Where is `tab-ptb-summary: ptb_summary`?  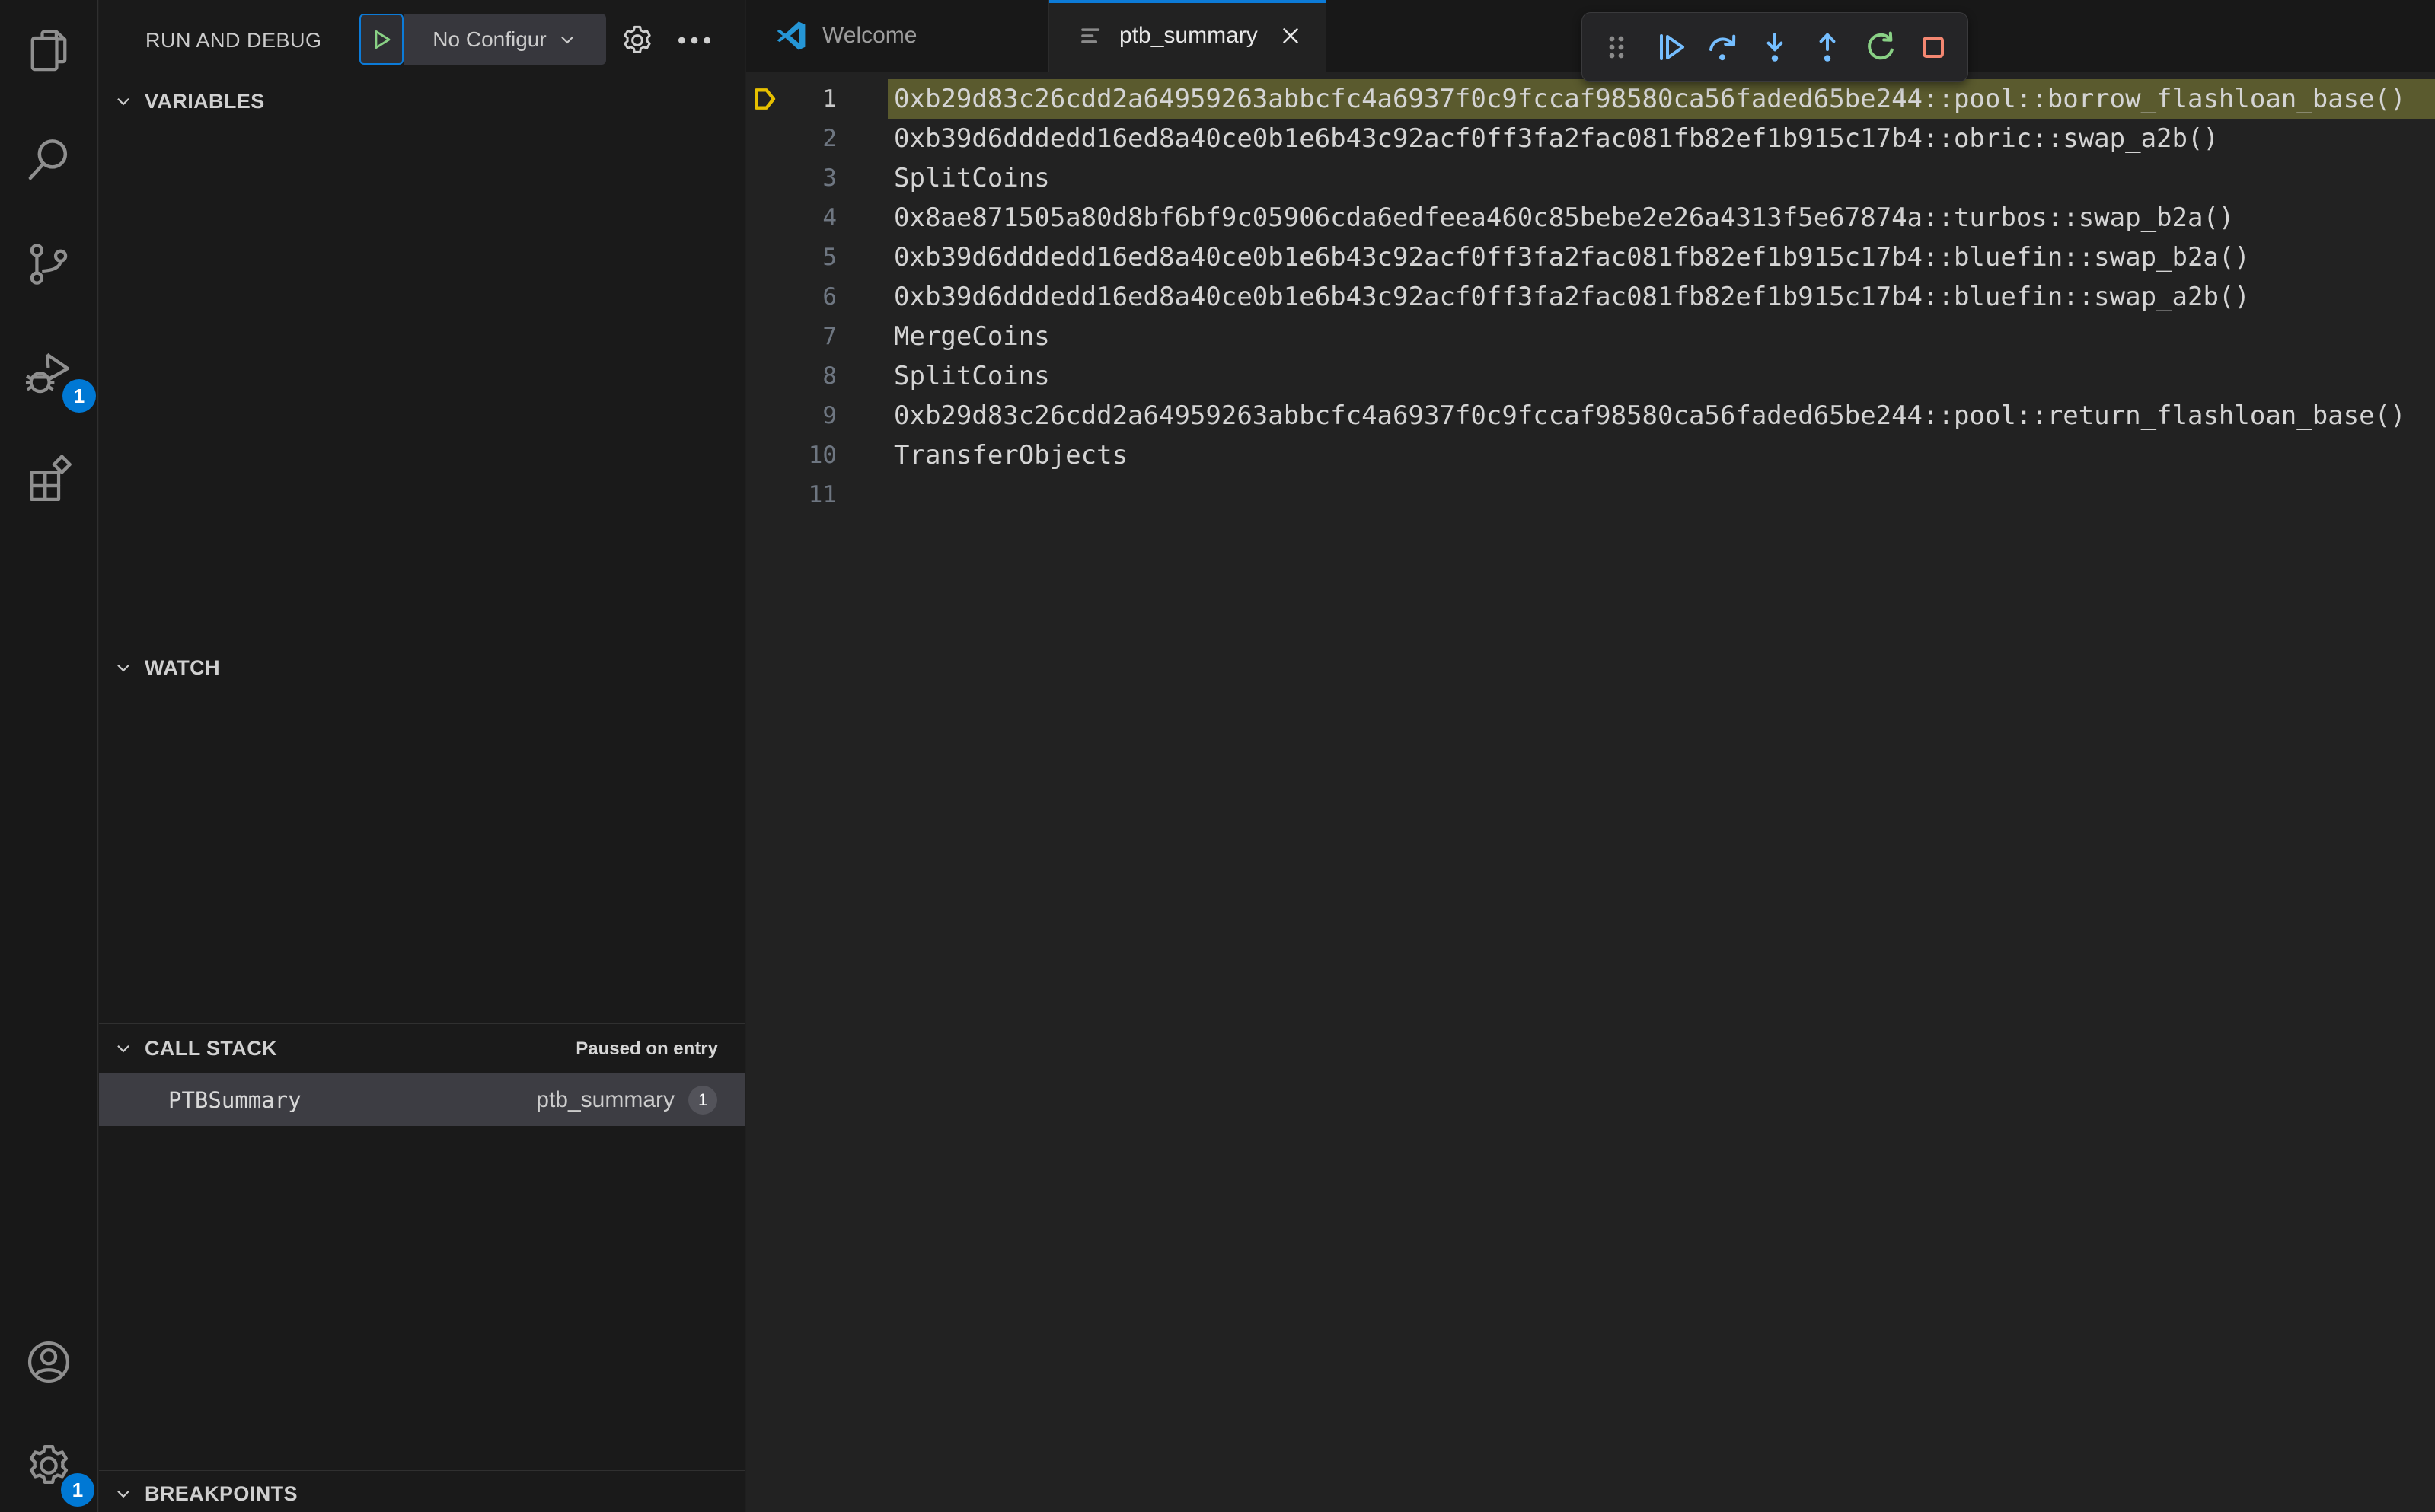 tab-ptb-summary: ptb_summary is located at coordinates (1187, 36).